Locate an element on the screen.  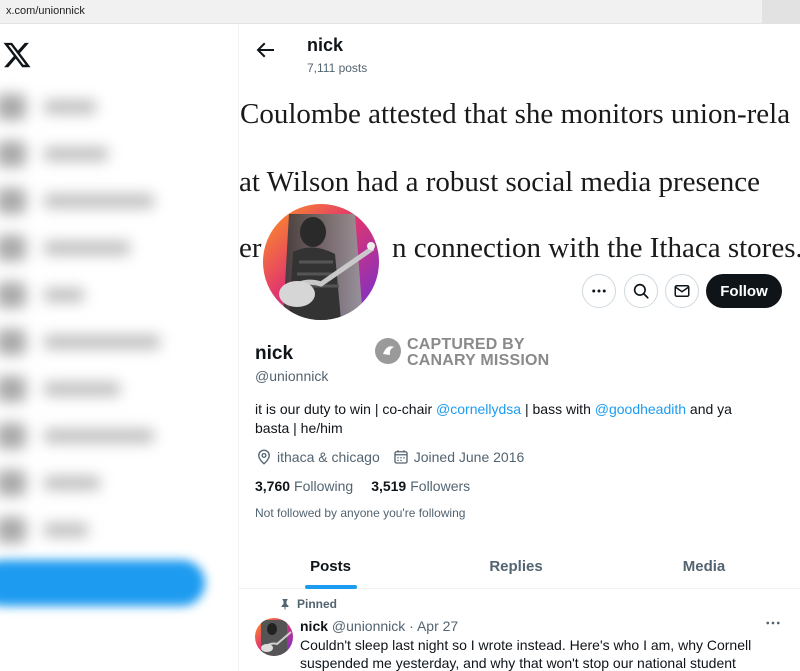
tab-label: Posts is located at coordinates (330, 566).